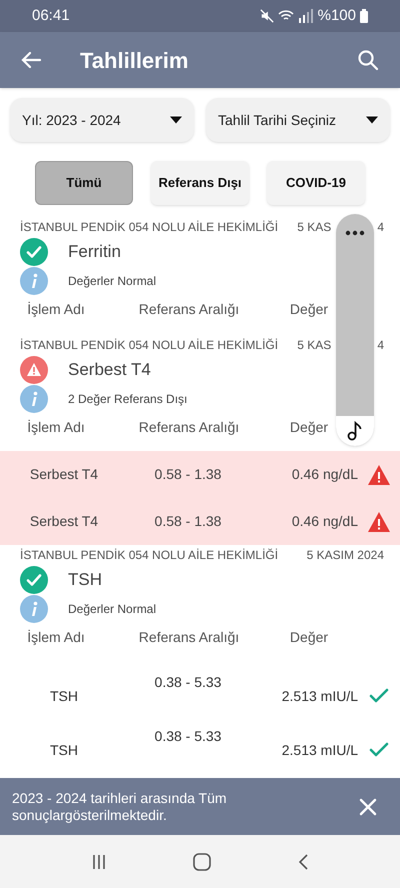 The width and height of the screenshot is (400, 888). I want to click on home-icon, so click(202, 861).